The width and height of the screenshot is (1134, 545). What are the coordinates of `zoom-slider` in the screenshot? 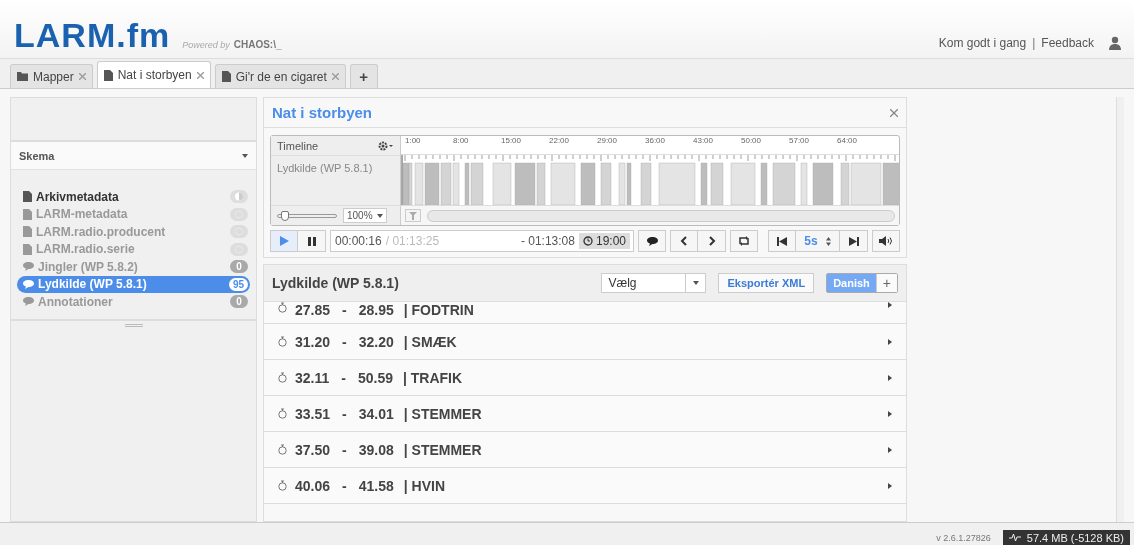 It's located at (307, 215).